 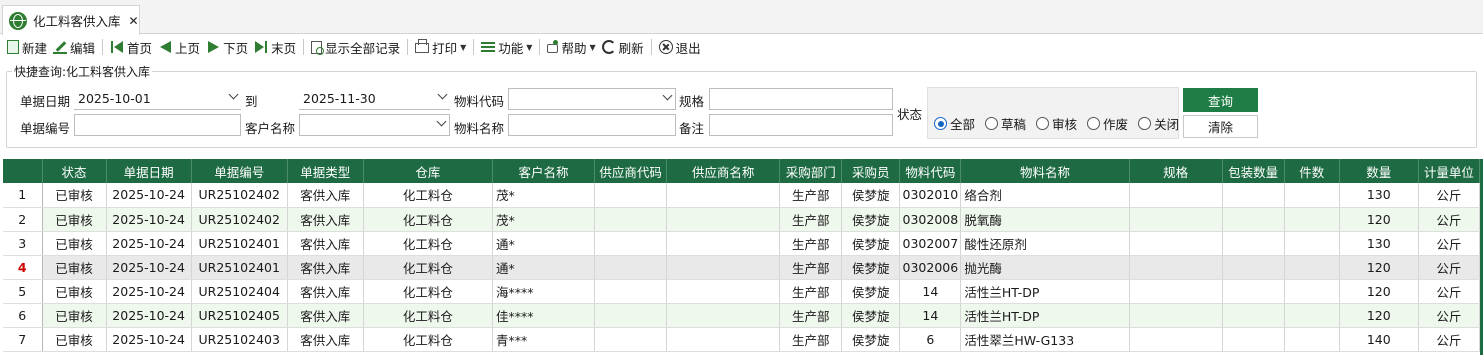 I want to click on status-radio-approved: 审核, so click(x=1056, y=123).